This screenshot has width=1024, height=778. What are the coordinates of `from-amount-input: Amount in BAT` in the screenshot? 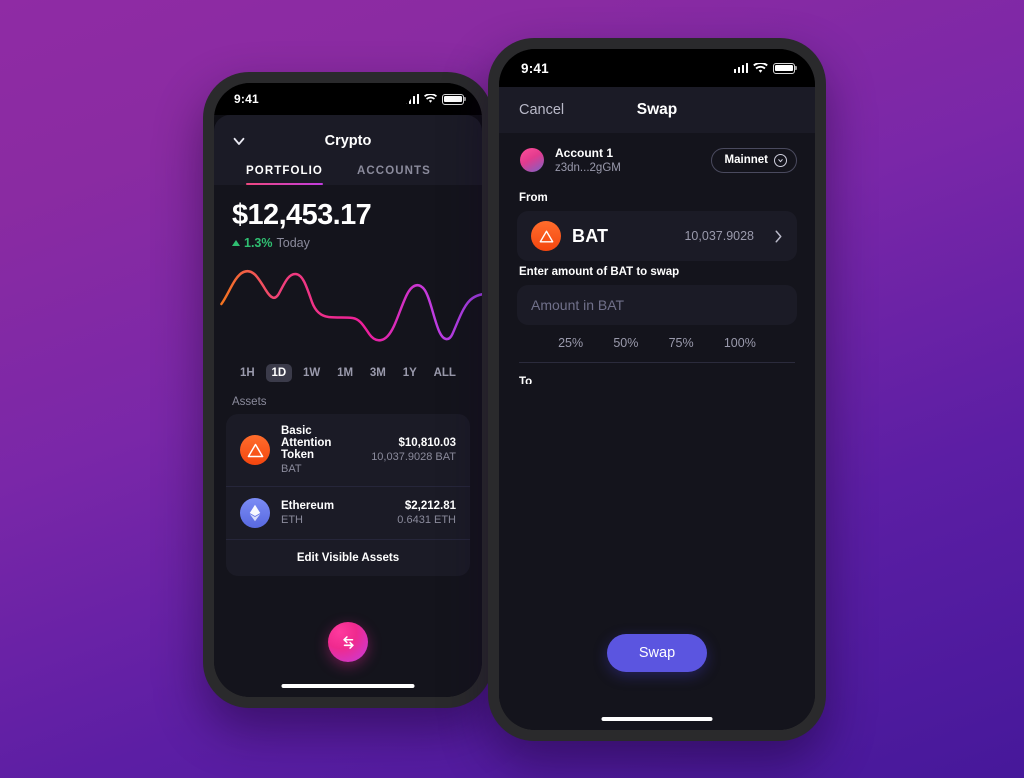 It's located at (657, 305).